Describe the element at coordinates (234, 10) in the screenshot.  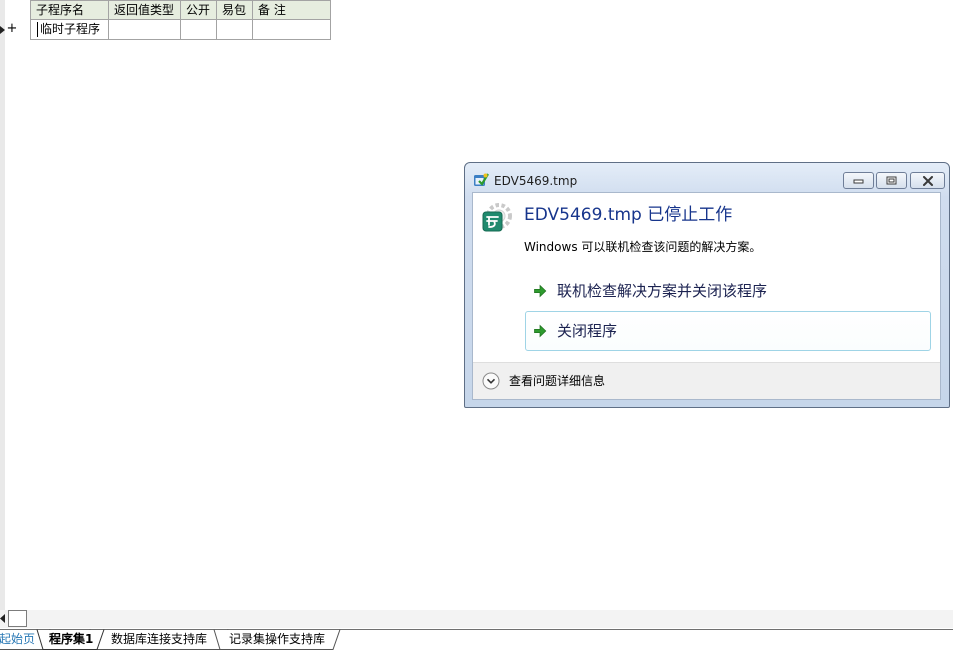
I see `column-header-easy-package: 易包` at that location.